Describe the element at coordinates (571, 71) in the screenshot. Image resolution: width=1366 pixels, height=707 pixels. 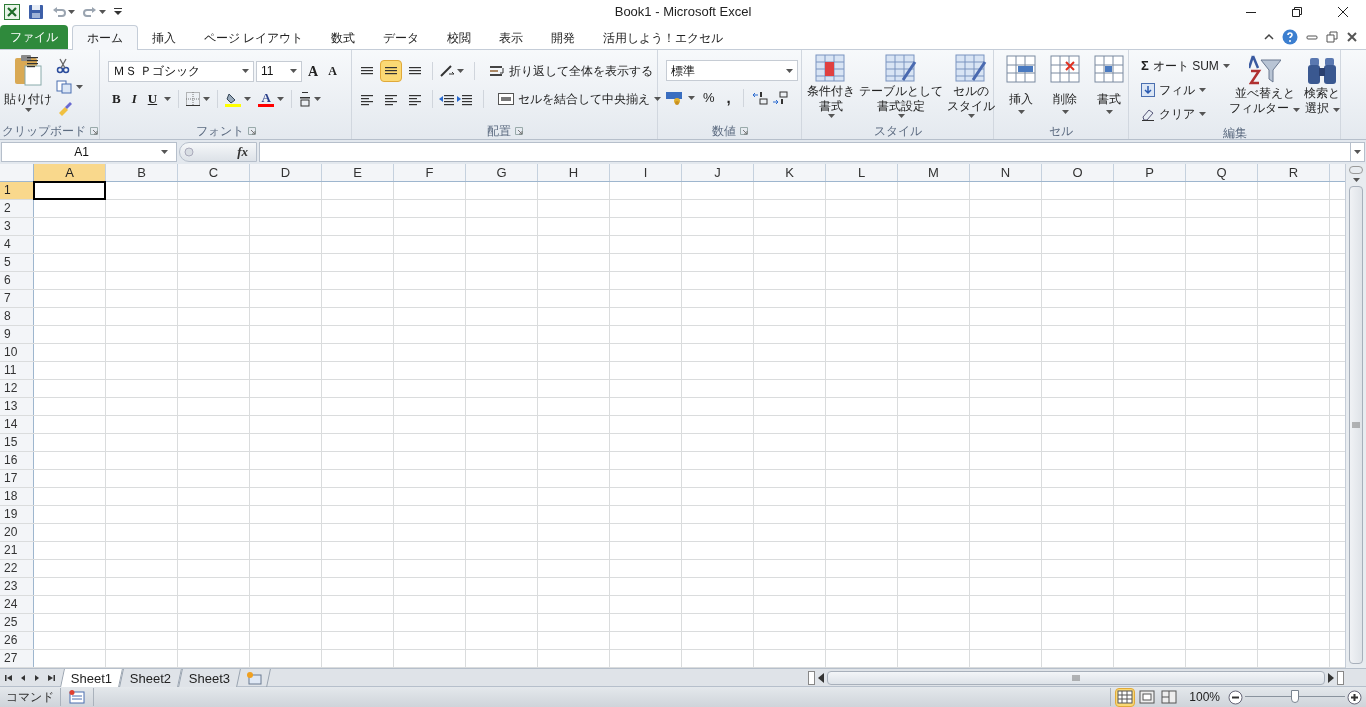
I see `wrap-text-button: 折り返して全体を表示する` at that location.